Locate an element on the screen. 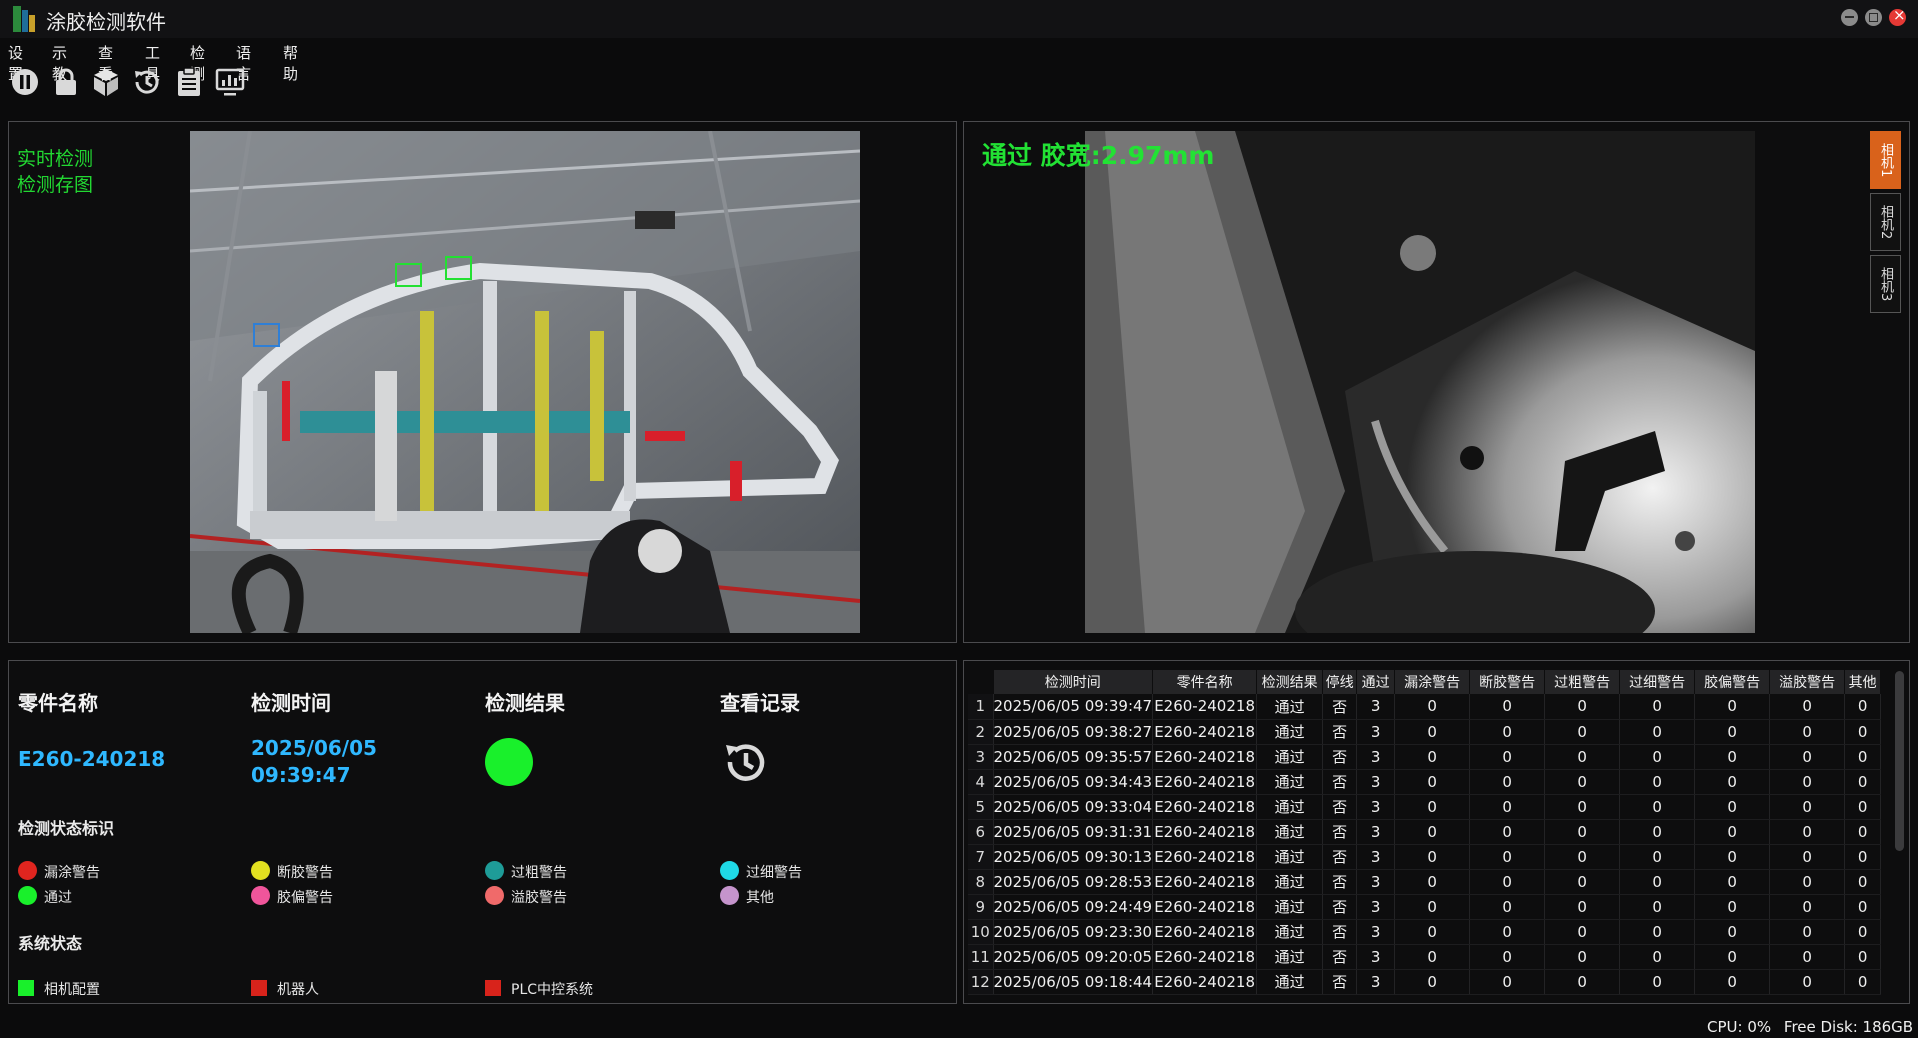 The image size is (1918, 1038). column-header: 检测结果 is located at coordinates (1290, 682).